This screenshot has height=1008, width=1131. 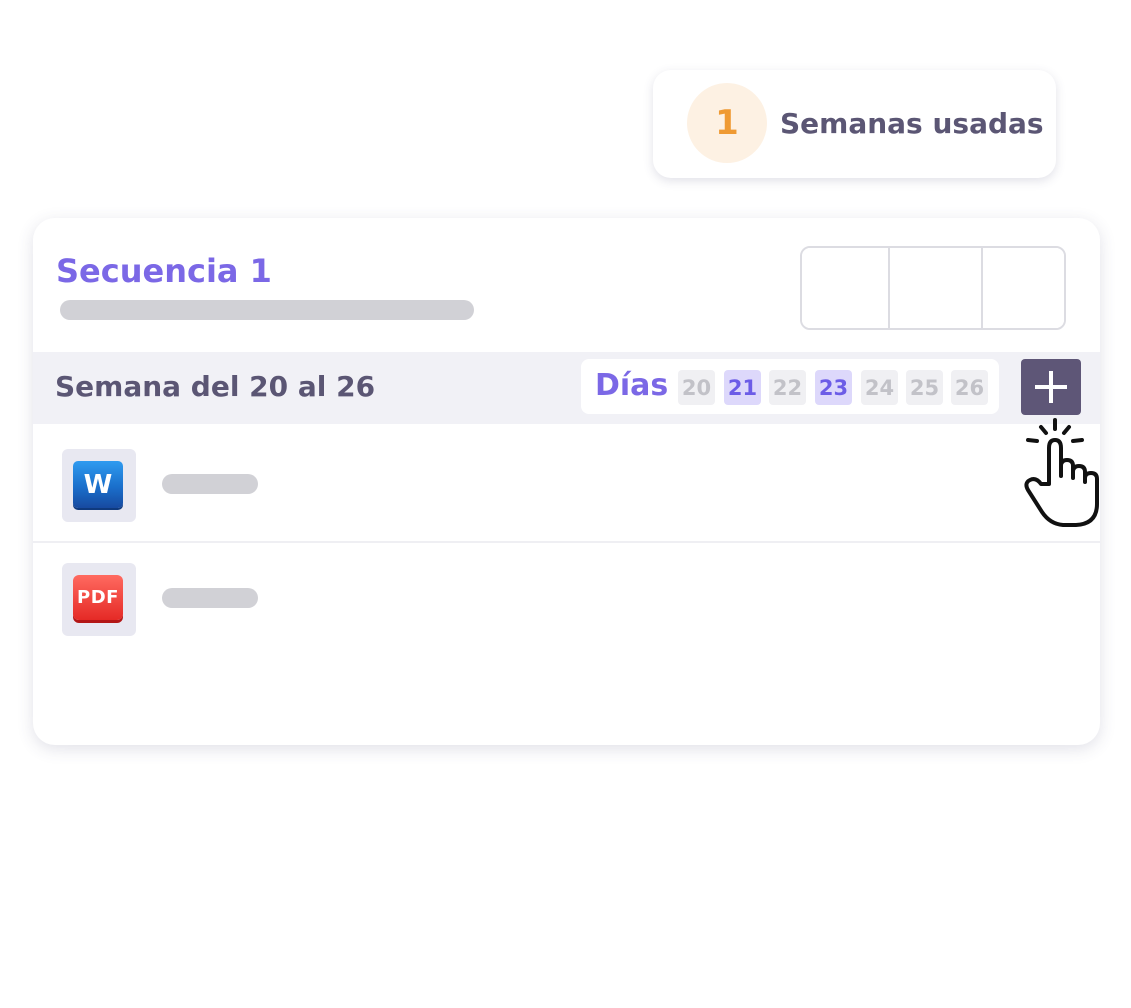 I want to click on day-22: 22, so click(x=787, y=387).